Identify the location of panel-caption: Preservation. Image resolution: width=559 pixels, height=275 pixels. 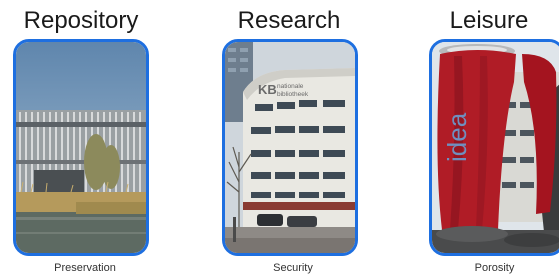
(85, 268).